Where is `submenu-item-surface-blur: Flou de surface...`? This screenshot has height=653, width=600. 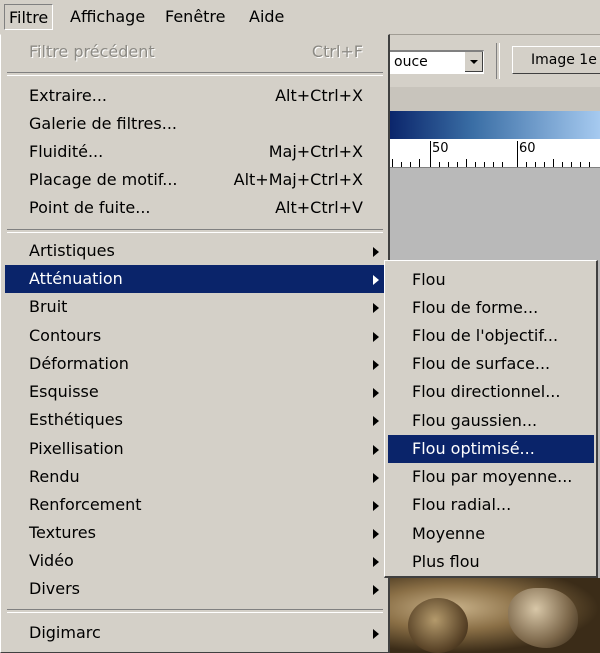
submenu-item-surface-blur: Flou de surface... is located at coordinates (491, 364).